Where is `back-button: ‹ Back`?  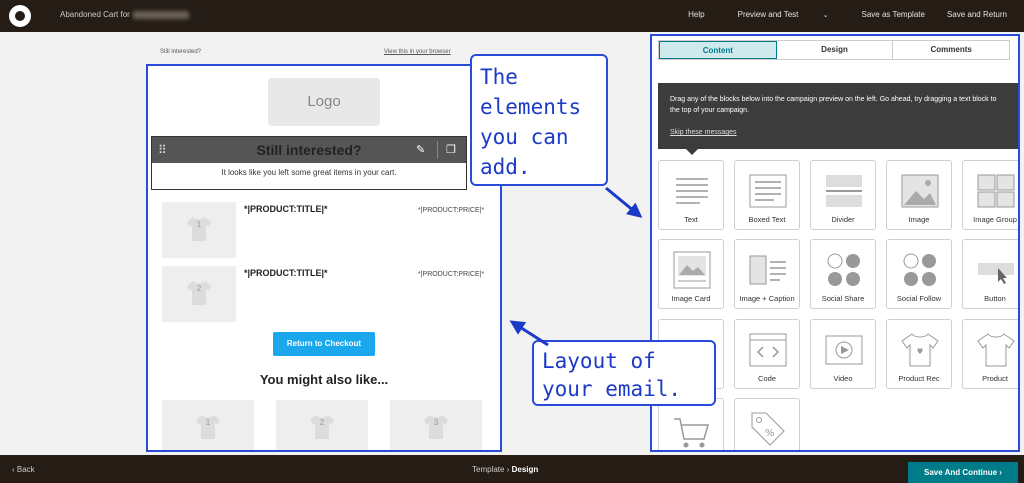 back-button: ‹ Back is located at coordinates (23, 469).